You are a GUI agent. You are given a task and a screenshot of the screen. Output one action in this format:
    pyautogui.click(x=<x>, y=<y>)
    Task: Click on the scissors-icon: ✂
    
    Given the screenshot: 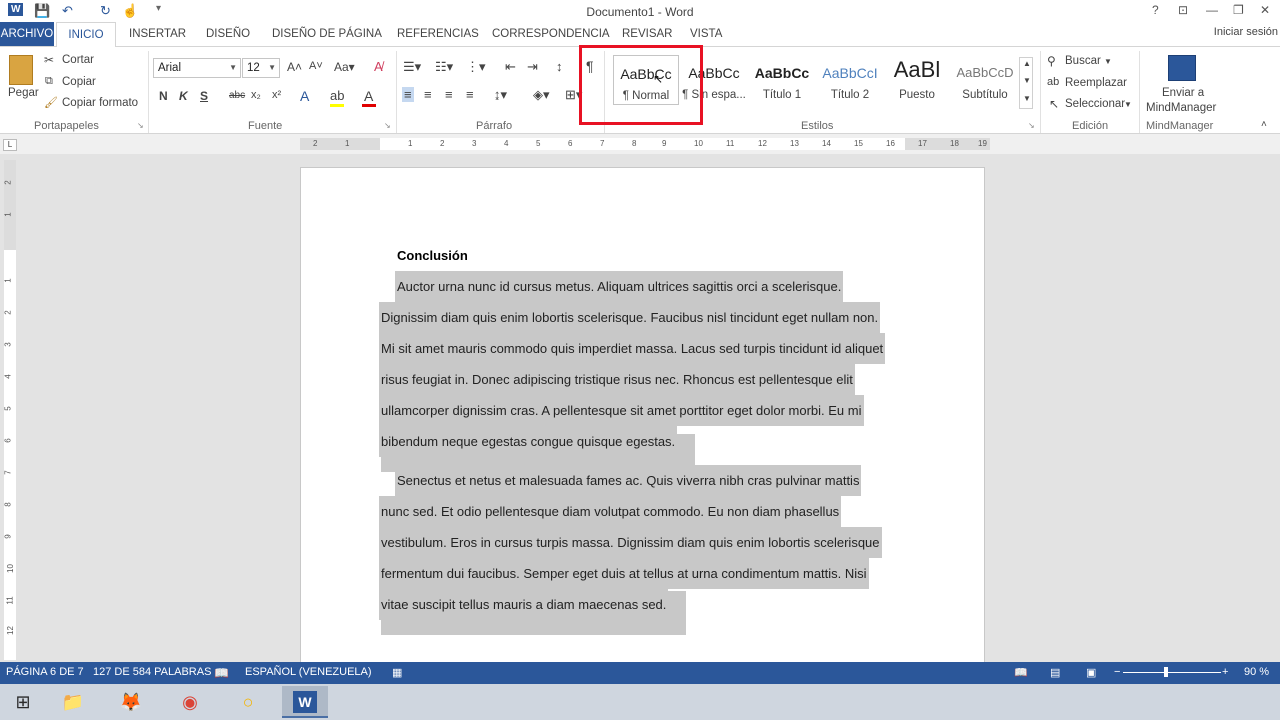 What is the action you would take?
    pyautogui.click(x=49, y=60)
    